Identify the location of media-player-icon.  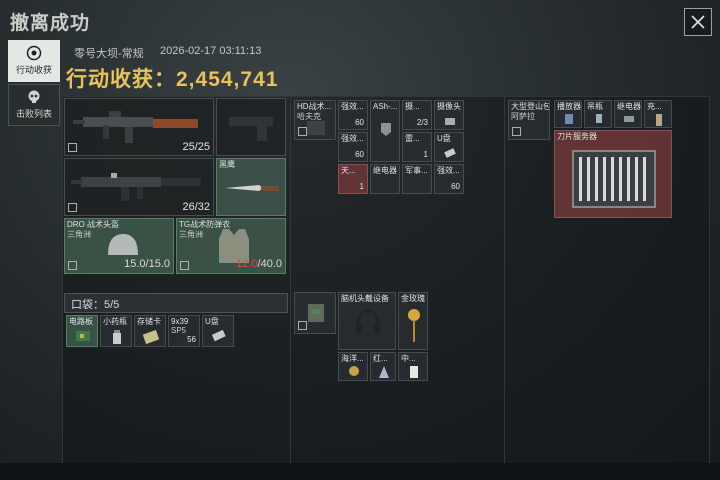
(569, 119).